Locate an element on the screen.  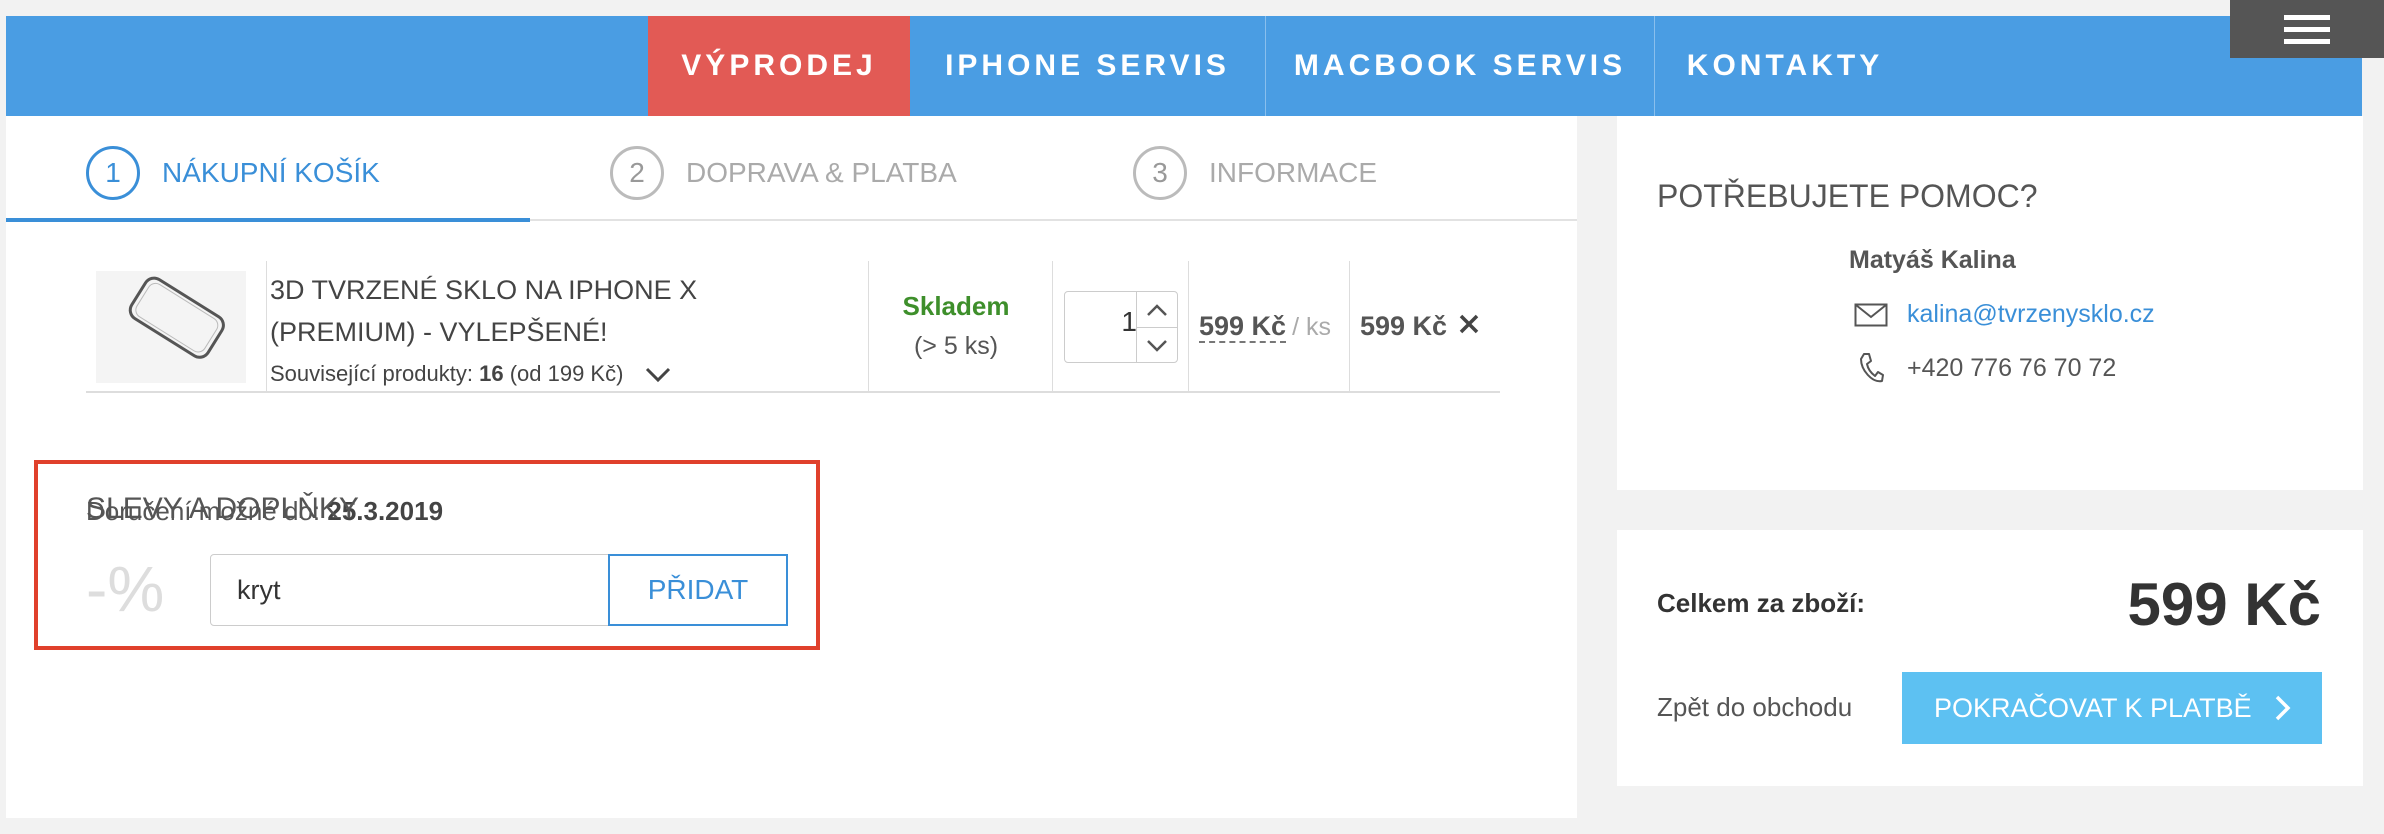
contact-name: Matyáš Kalina is located at coordinates (1932, 260).